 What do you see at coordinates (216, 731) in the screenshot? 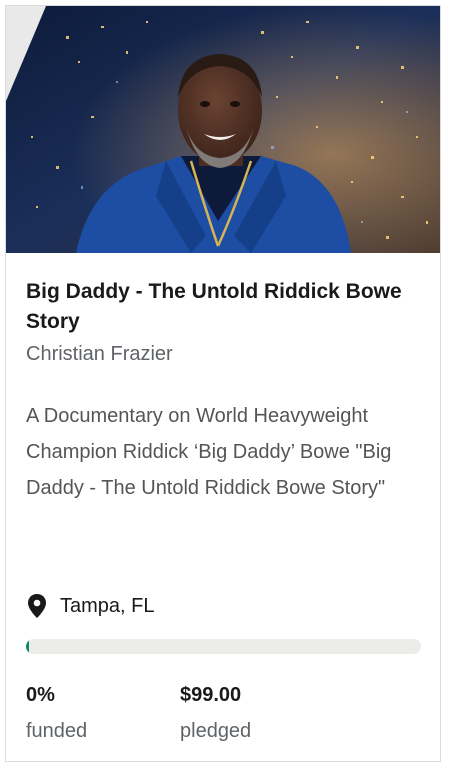
I see `pledged-label: pledged` at bounding box center [216, 731].